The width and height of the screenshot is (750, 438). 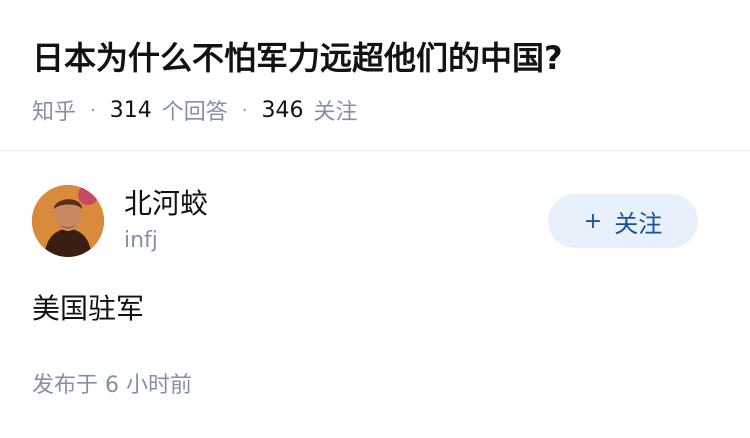 I want to click on publish-time: 发布于 6 小时前, so click(x=112, y=385).